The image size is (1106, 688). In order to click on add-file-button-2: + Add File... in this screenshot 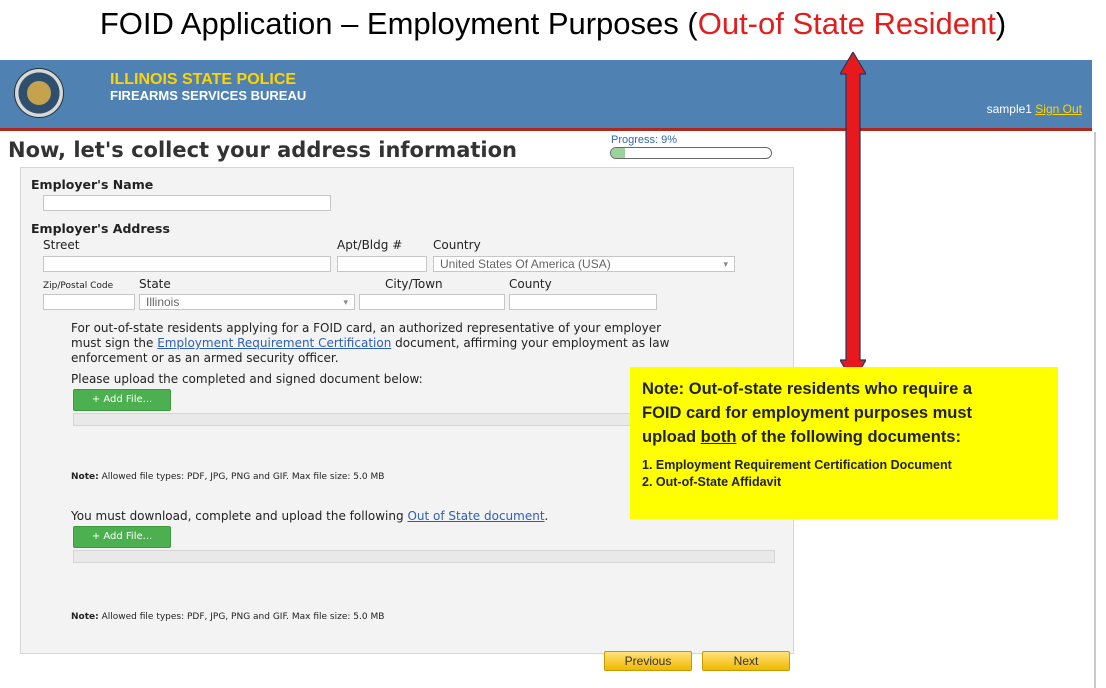, I will do `click(122, 537)`.